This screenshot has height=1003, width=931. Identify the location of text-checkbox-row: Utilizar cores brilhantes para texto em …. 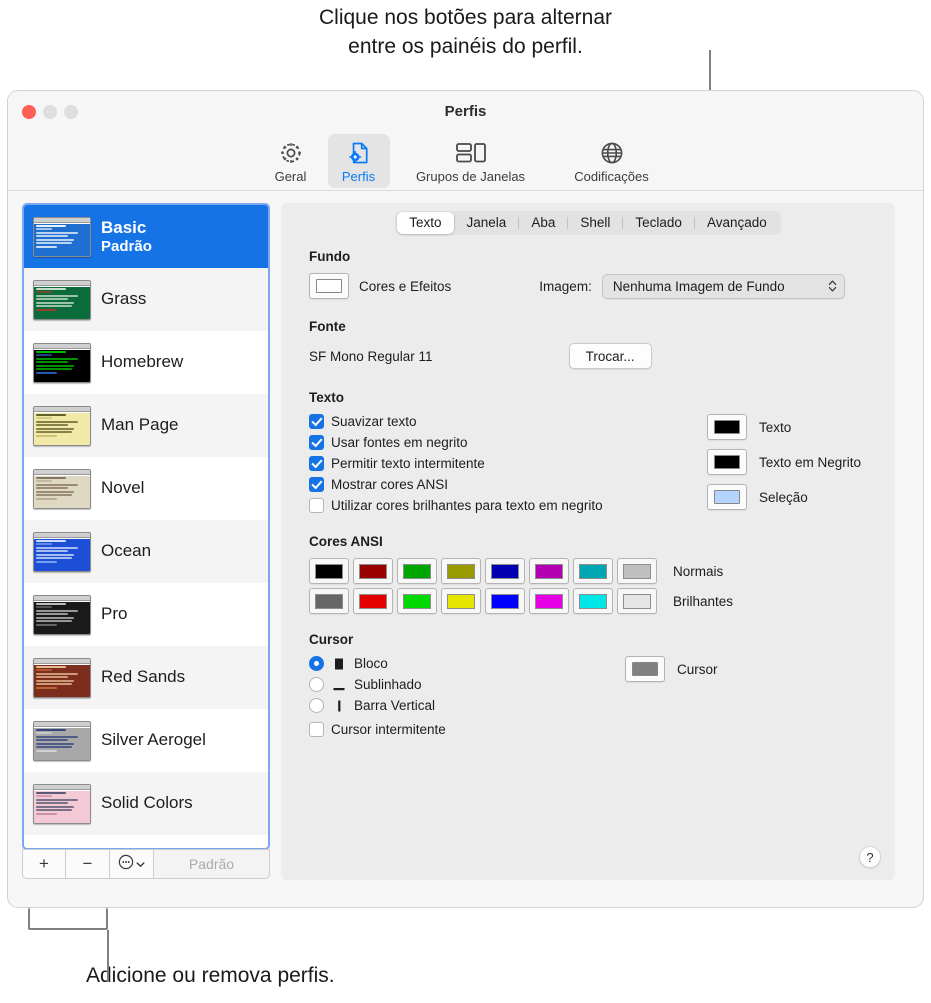
(499, 505).